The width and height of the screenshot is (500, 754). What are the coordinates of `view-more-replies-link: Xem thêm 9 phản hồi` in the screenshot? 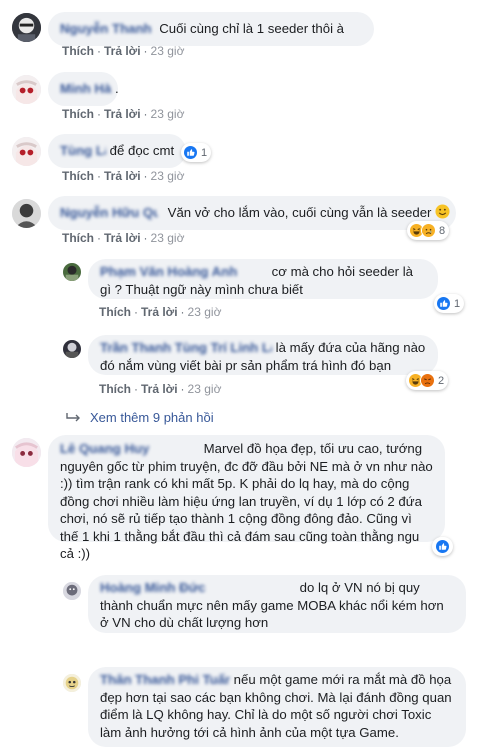 It's located at (140, 417).